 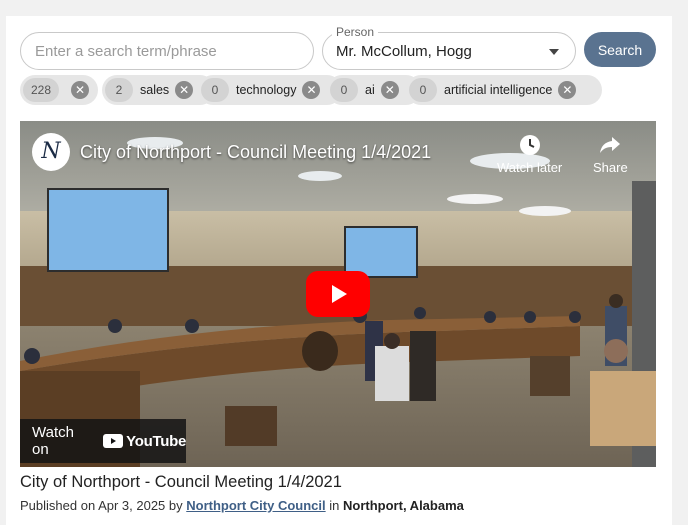 I want to click on youtube-wordmark: YouTube, so click(x=156, y=441).